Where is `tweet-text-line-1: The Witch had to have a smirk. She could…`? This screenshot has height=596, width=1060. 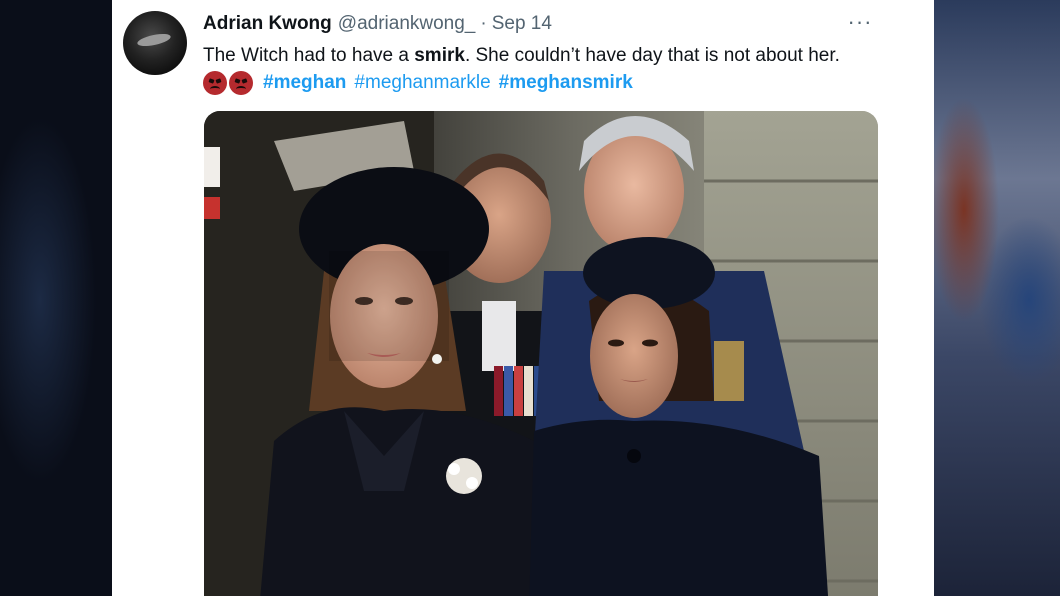
tweet-text-line-1: The Witch had to have a smirk. She could… is located at coordinates (553, 55).